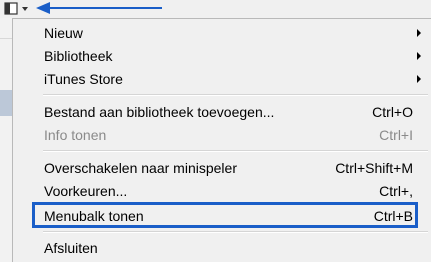  What do you see at coordinates (215, 9) in the screenshot?
I see `top-toolbar` at bounding box center [215, 9].